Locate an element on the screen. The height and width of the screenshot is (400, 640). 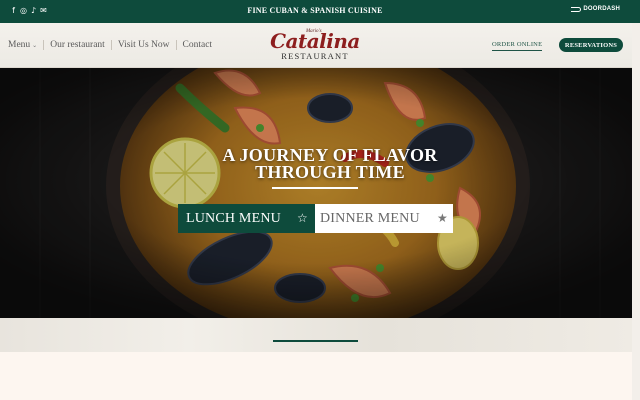
order-online-link: ORDER ONLINE is located at coordinates (517, 46).